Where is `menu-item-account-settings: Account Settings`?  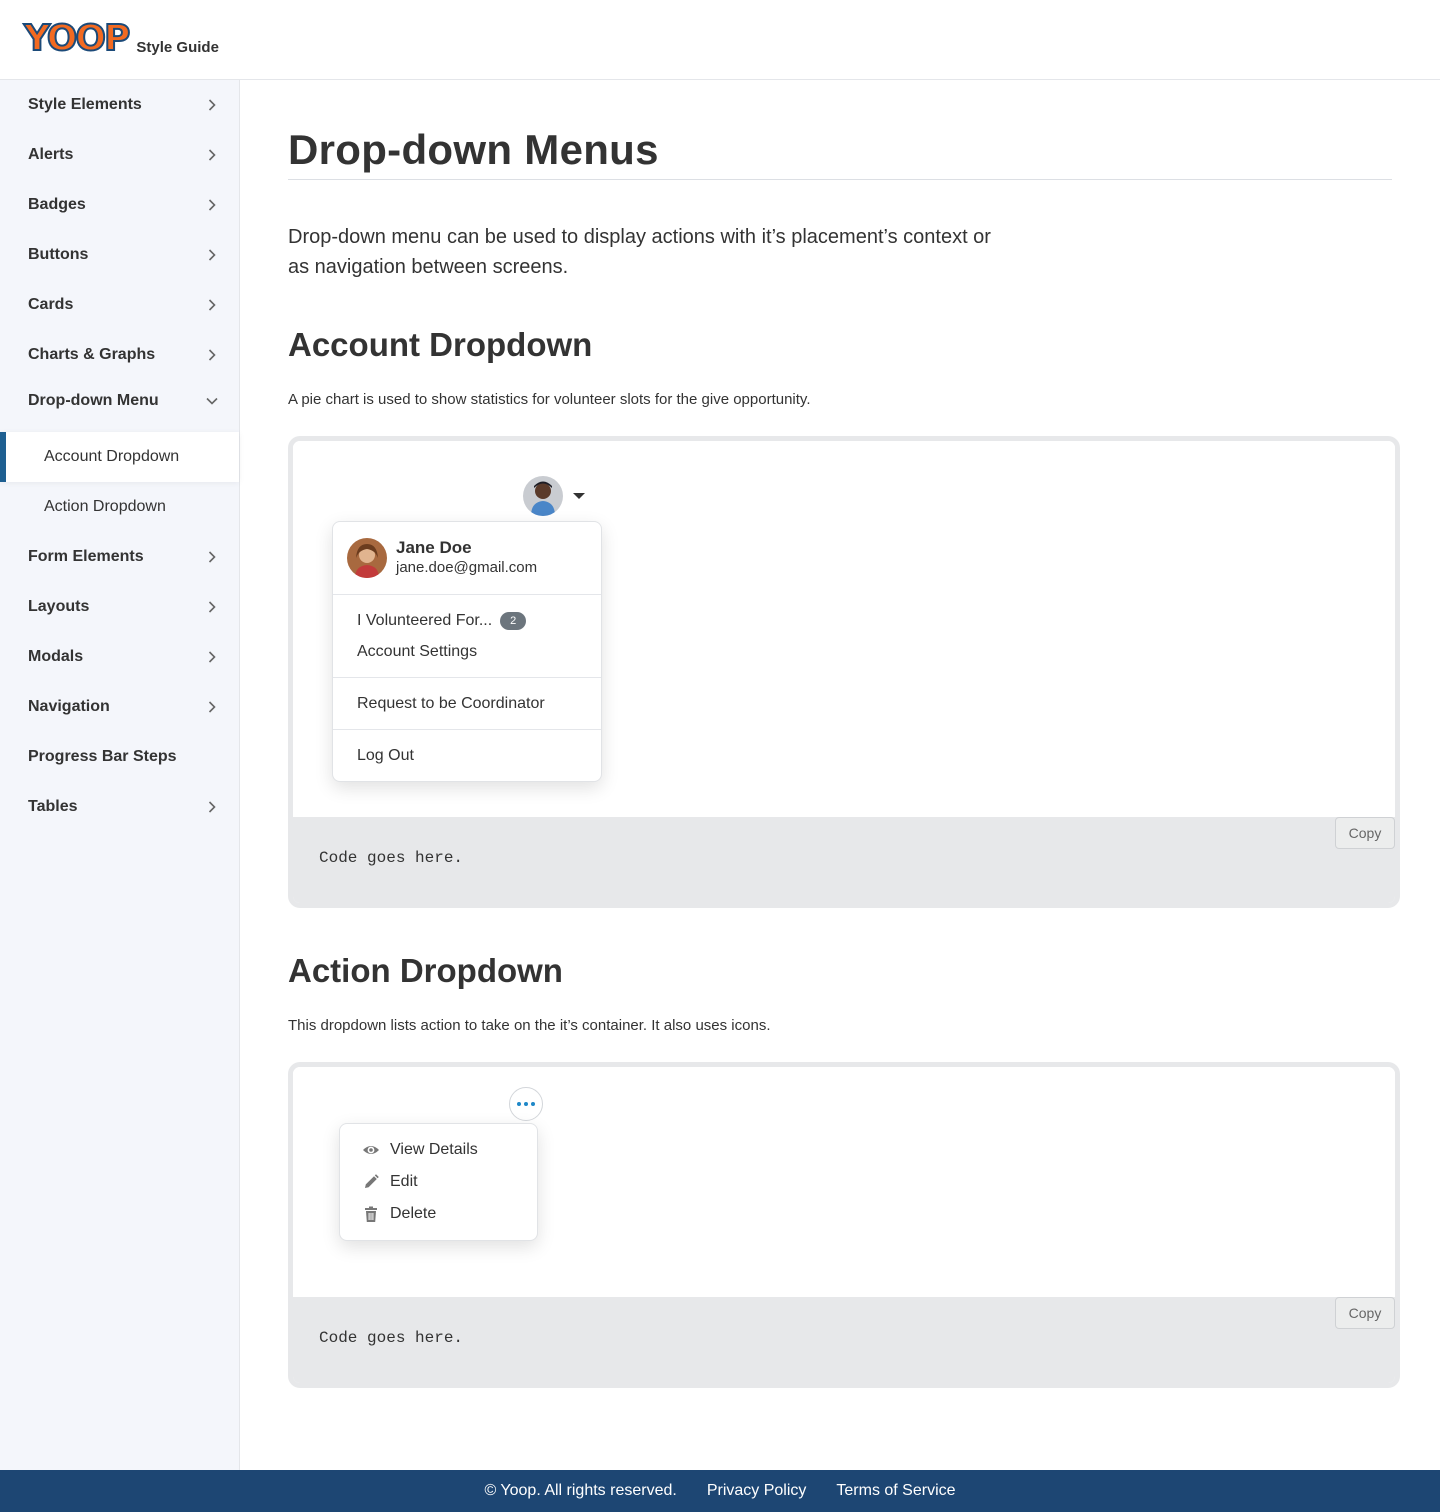 menu-item-account-settings: Account Settings is located at coordinates (467, 651).